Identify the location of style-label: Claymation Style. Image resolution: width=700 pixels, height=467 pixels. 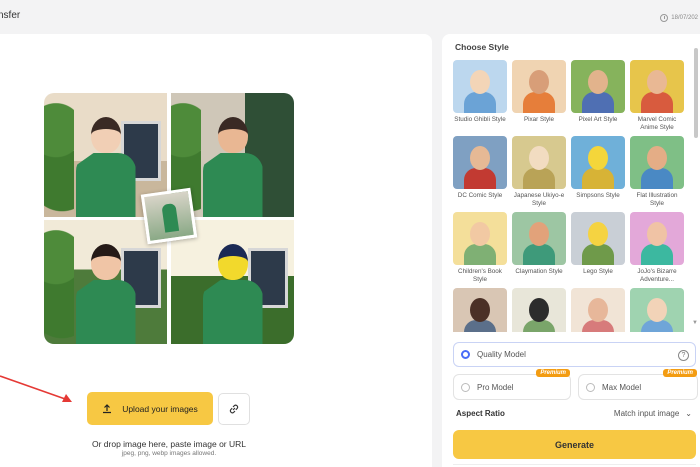
(539, 271).